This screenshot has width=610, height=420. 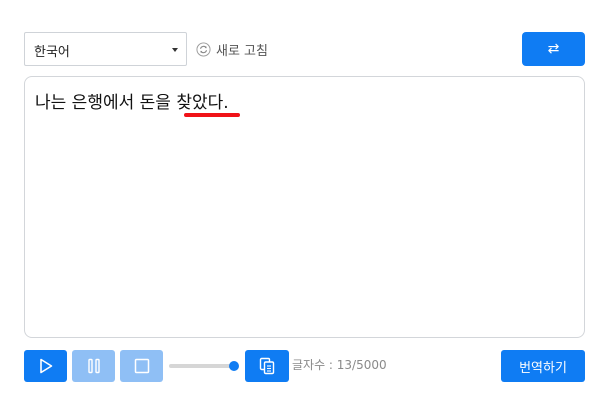 I want to click on pause-button, so click(x=93, y=366).